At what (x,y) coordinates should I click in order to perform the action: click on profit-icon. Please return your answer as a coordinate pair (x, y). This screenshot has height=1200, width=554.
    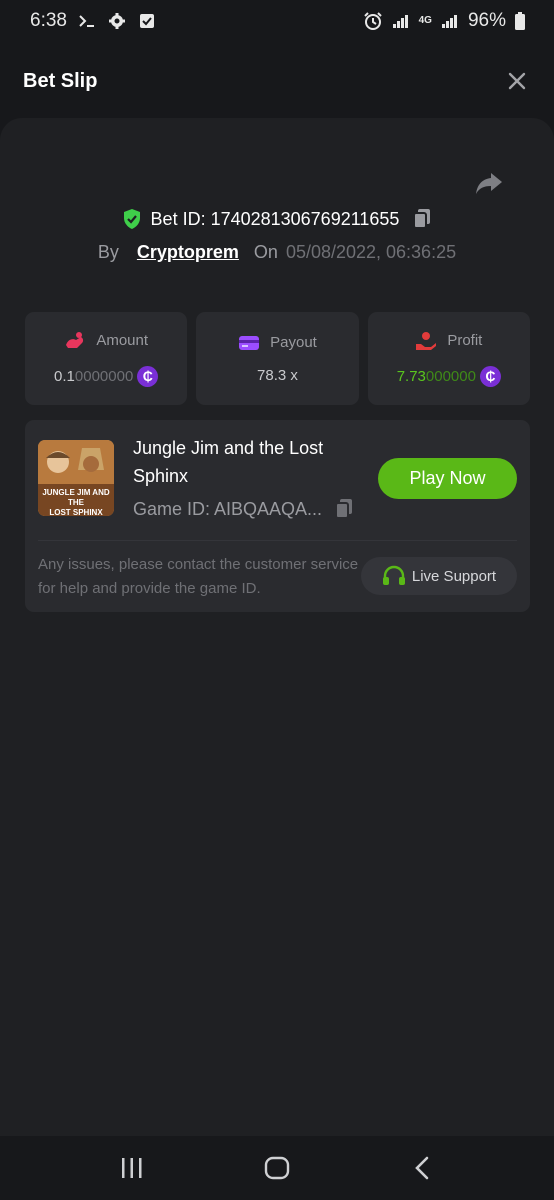
    Looking at the image, I should click on (426, 340).